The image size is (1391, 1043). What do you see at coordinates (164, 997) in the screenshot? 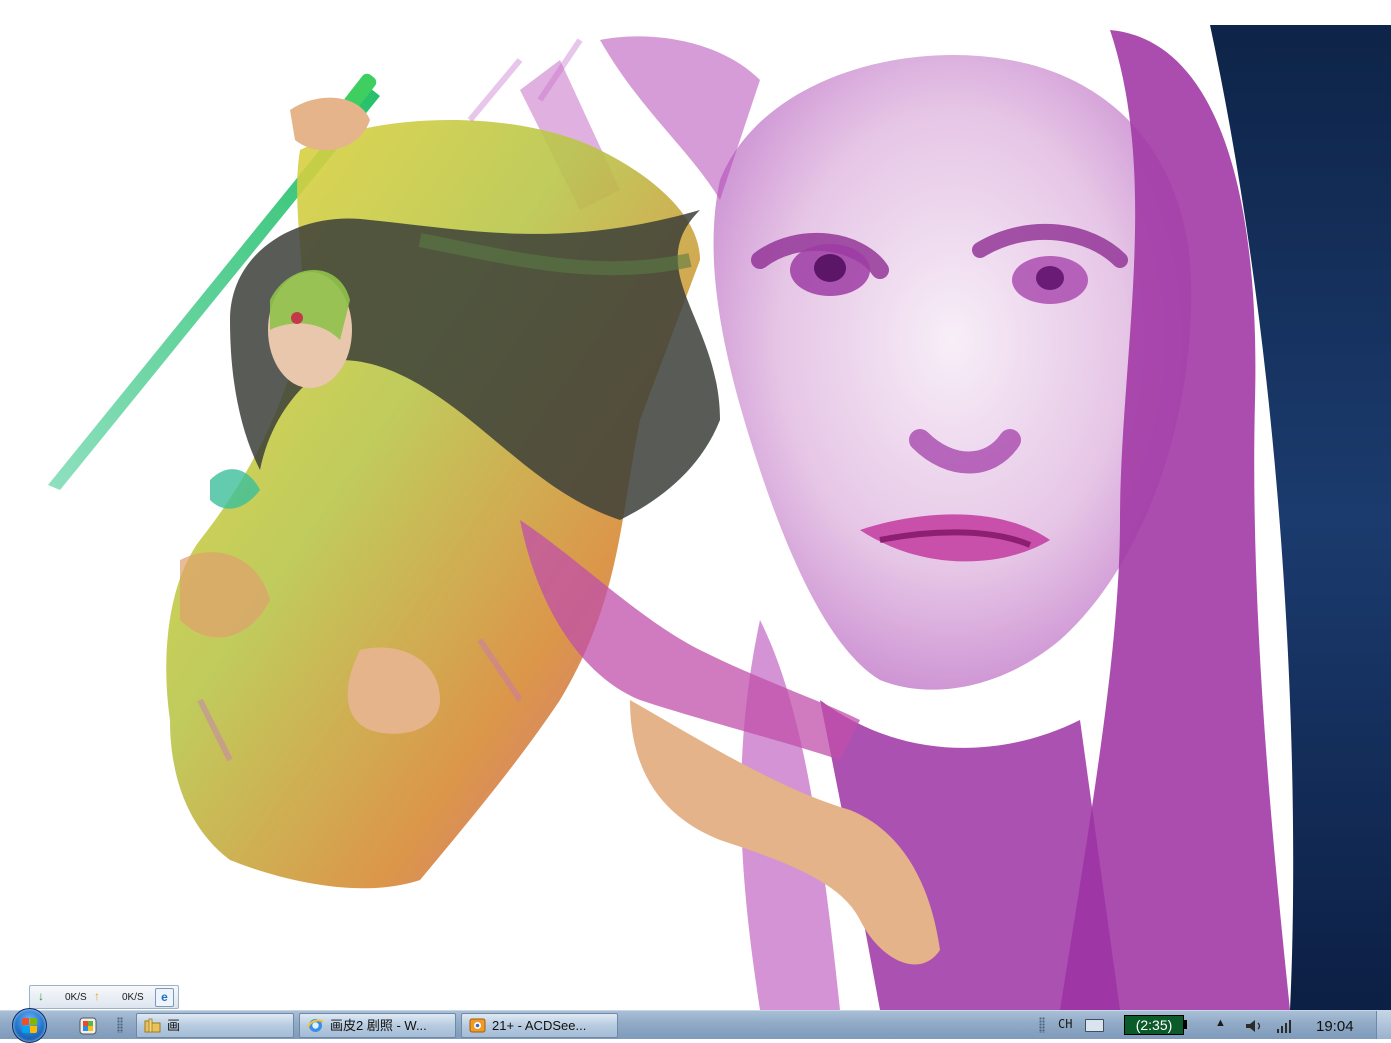
I see `ie-icon: e` at bounding box center [164, 997].